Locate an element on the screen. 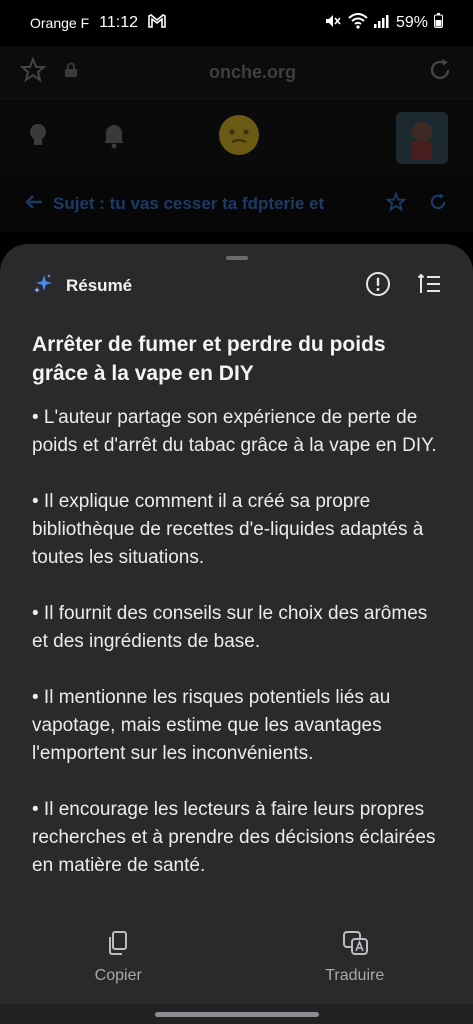 Image resolution: width=473 pixels, height=1024 pixels. sheet-header: Résumé is located at coordinates (236, 286).